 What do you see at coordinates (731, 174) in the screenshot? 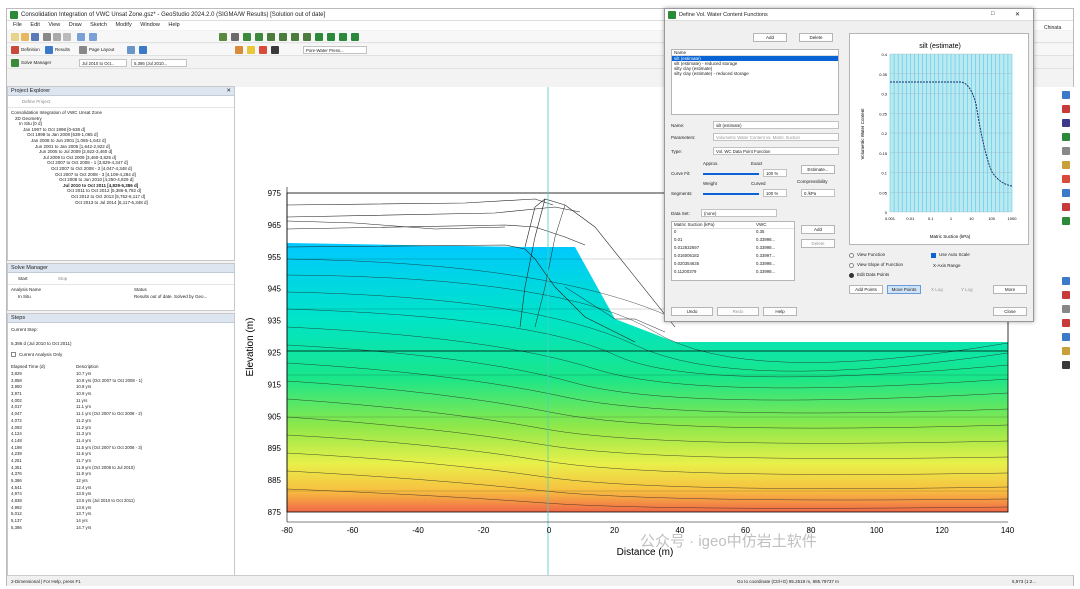
I see `curvefit-slider` at bounding box center [731, 174].